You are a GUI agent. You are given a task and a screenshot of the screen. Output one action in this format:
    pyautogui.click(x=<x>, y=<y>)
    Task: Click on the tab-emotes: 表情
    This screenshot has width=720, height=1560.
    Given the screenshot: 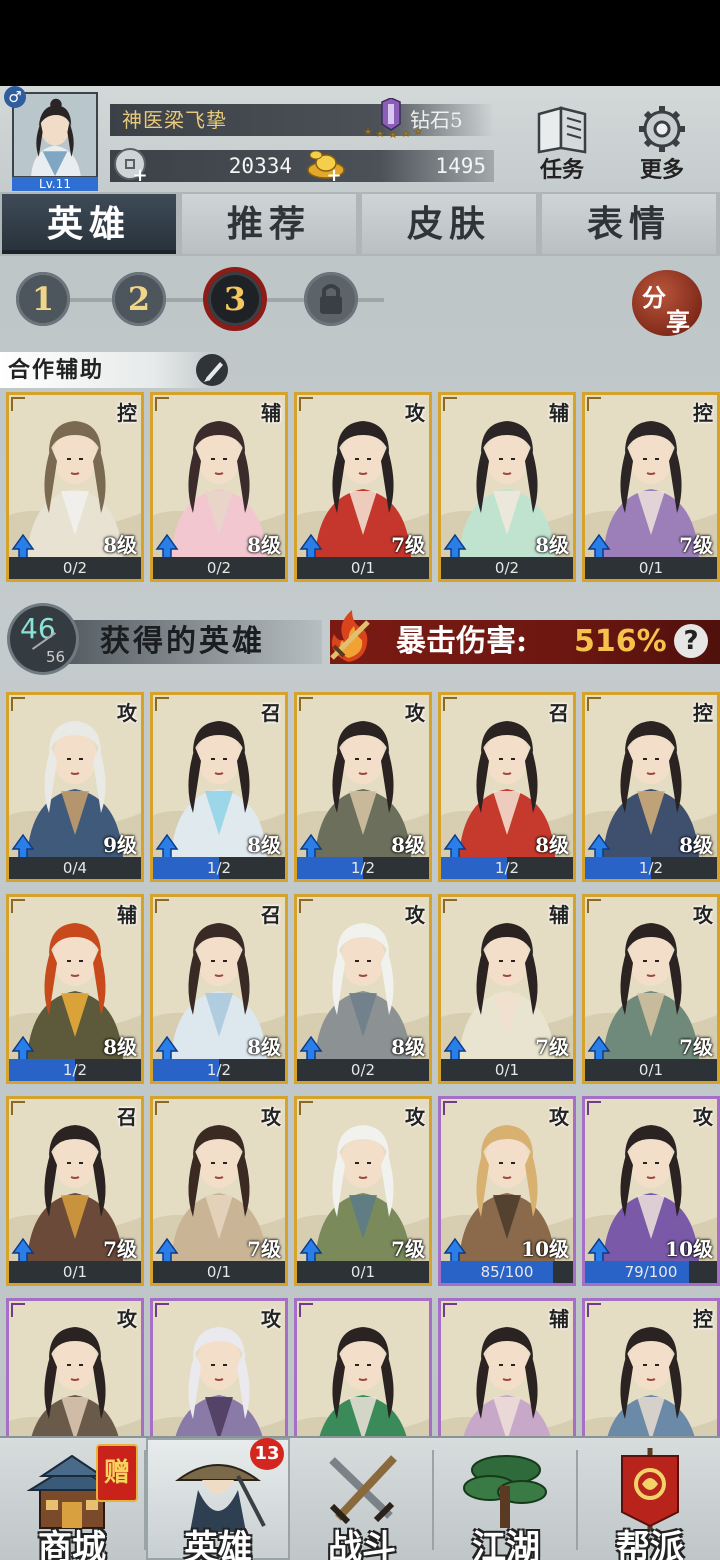 What is the action you would take?
    pyautogui.click(x=629, y=224)
    